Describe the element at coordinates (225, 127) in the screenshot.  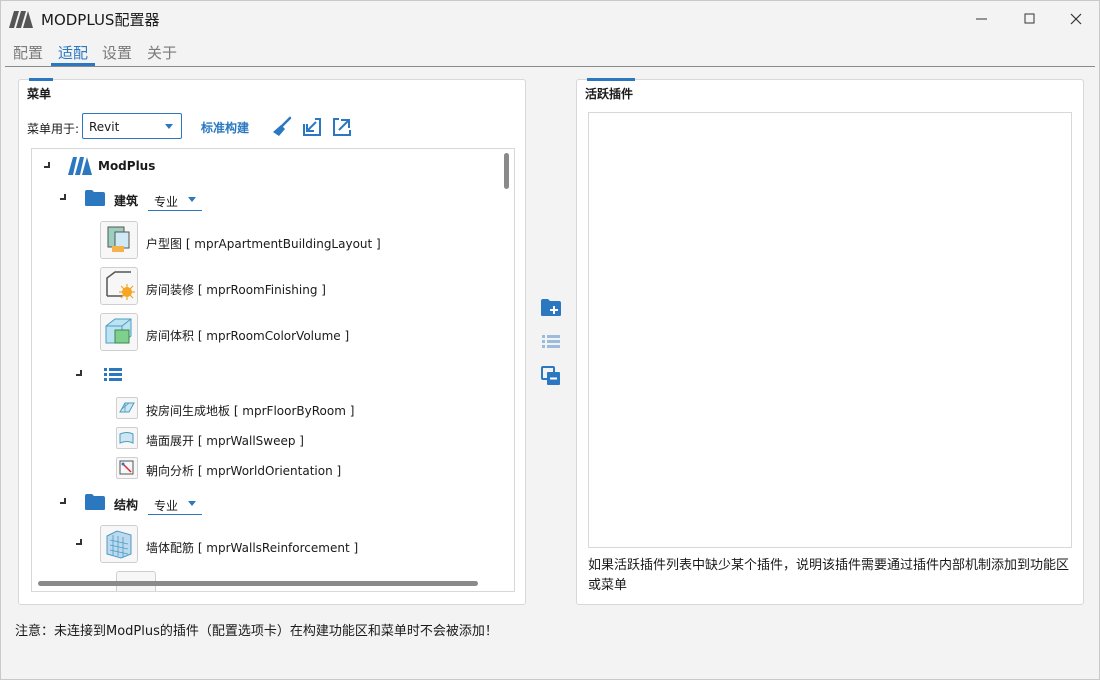
I see `standard-build-link: 标准构建` at that location.